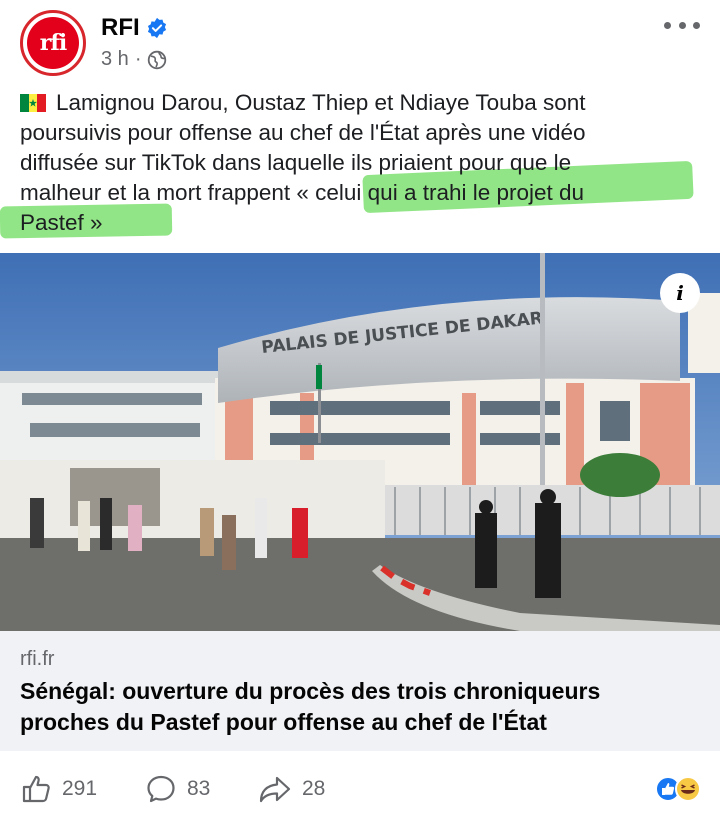  I want to click on comment-icon, so click(161, 789).